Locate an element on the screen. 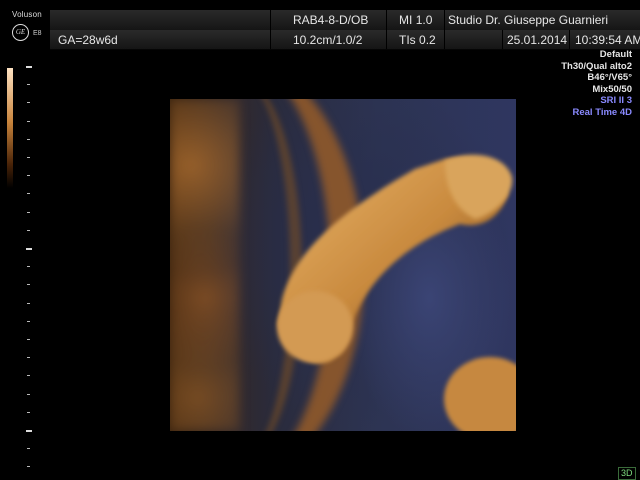 The image size is (640, 480). gestational-age: GA=28w6d is located at coordinates (88, 40).